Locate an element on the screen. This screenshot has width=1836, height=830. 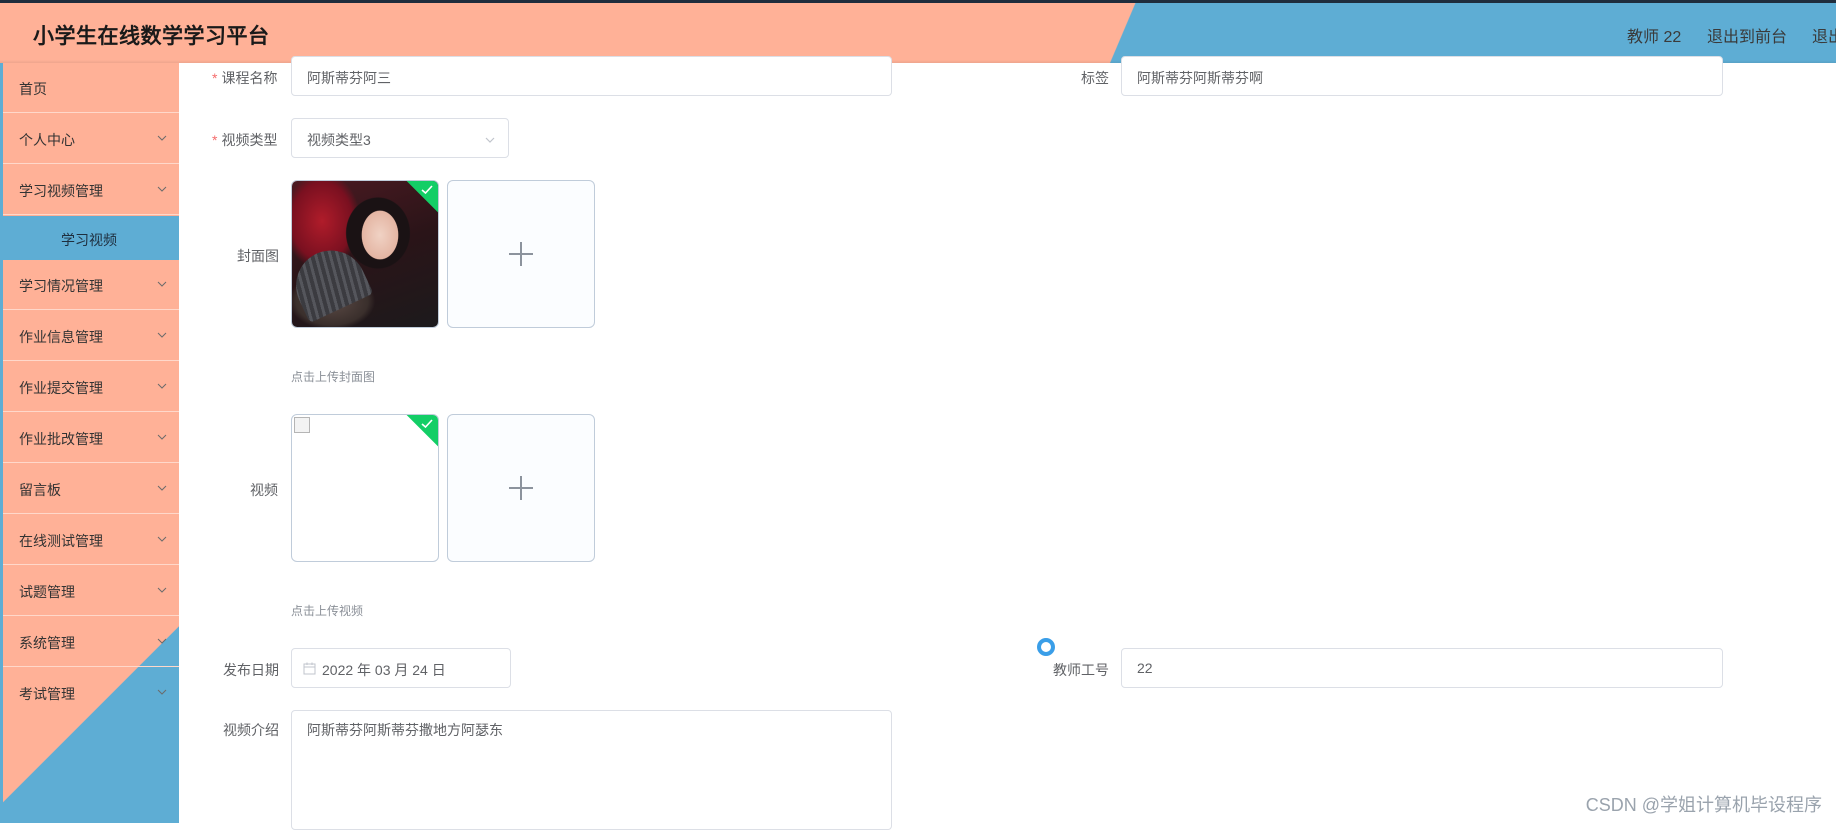
header-top-border is located at coordinates (918, 1).